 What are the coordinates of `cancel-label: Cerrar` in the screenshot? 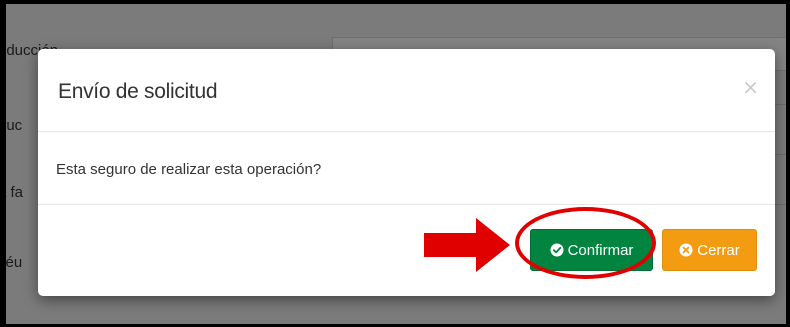 It's located at (718, 250).